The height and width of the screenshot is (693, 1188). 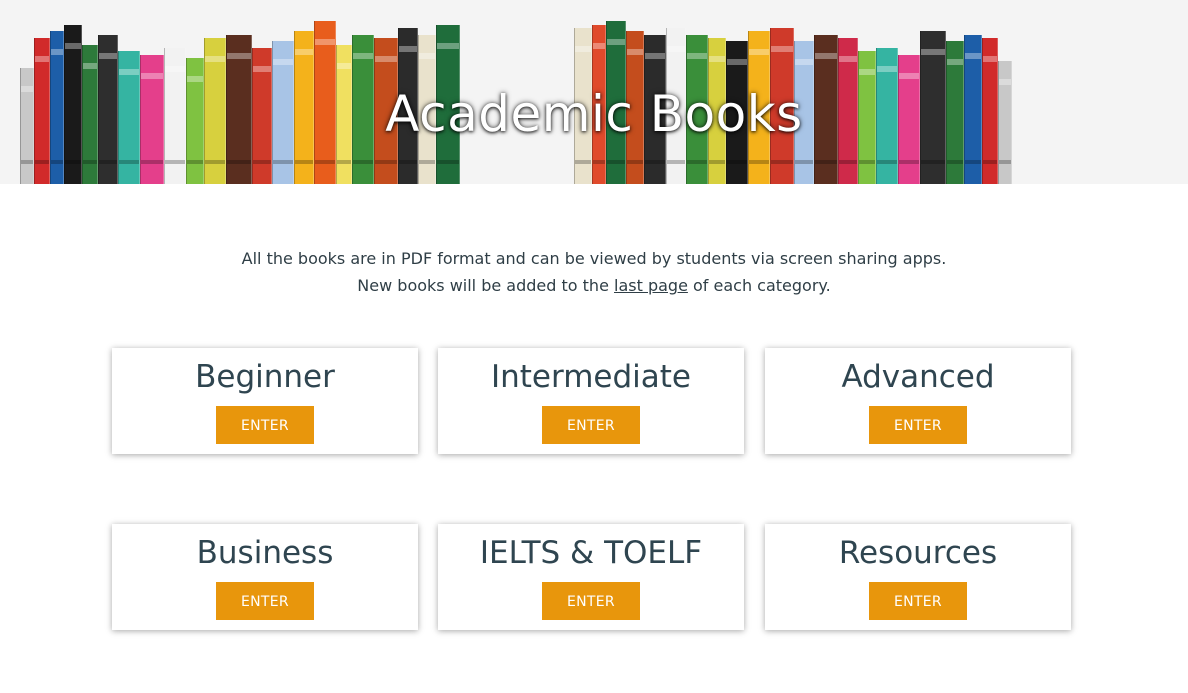 What do you see at coordinates (594, 114) in the screenshot?
I see `page-title: Academic Books` at bounding box center [594, 114].